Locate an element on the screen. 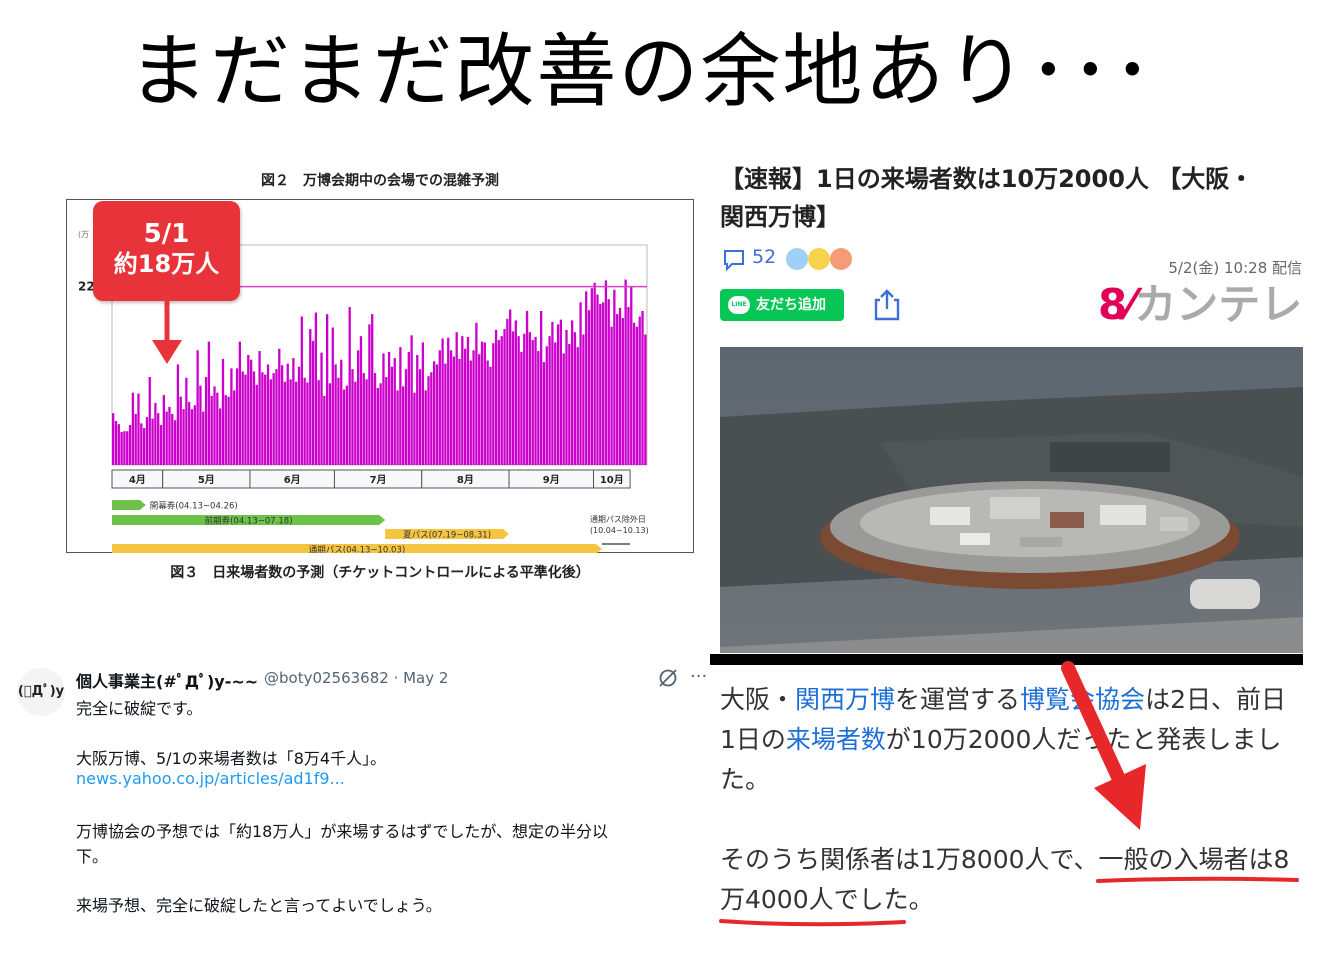 The width and height of the screenshot is (1343, 959). line-logo-icon: LINE is located at coordinates (739, 305).